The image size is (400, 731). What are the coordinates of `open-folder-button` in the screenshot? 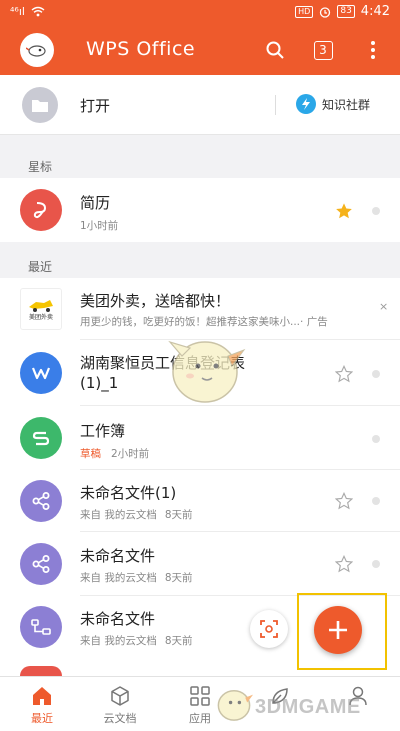 It's located at (40, 105).